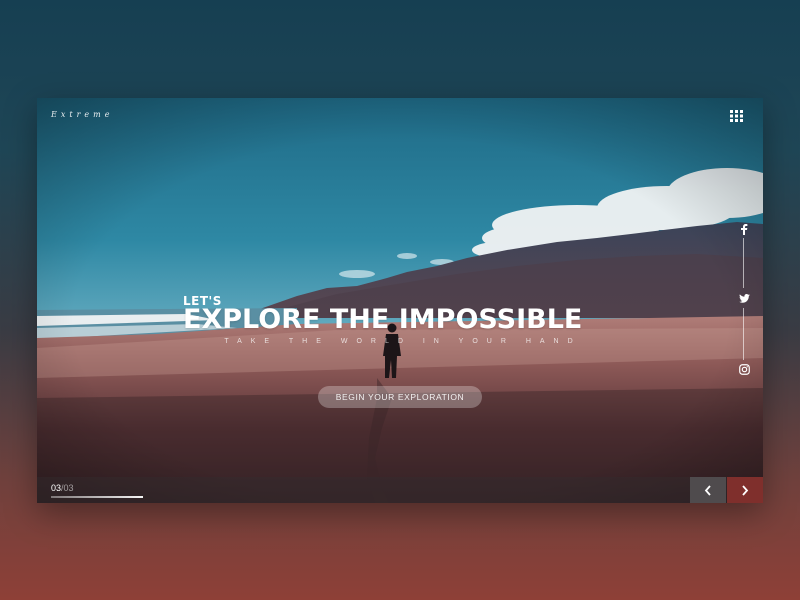 The height and width of the screenshot is (600, 800). I want to click on slide-counter: 03/03, so click(62, 488).